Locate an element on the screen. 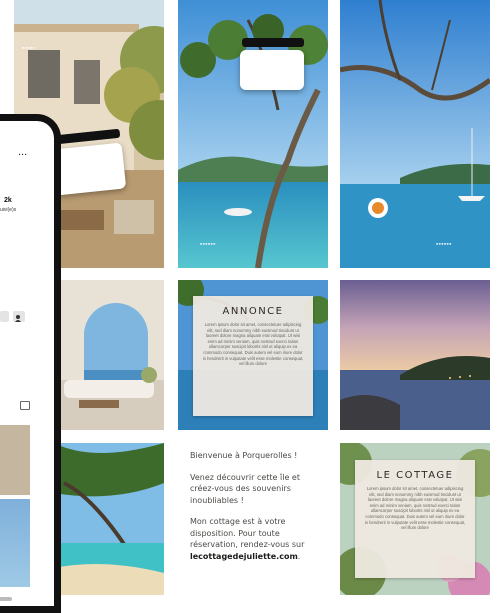  grid-thumb-sea is located at coordinates (15, 543).